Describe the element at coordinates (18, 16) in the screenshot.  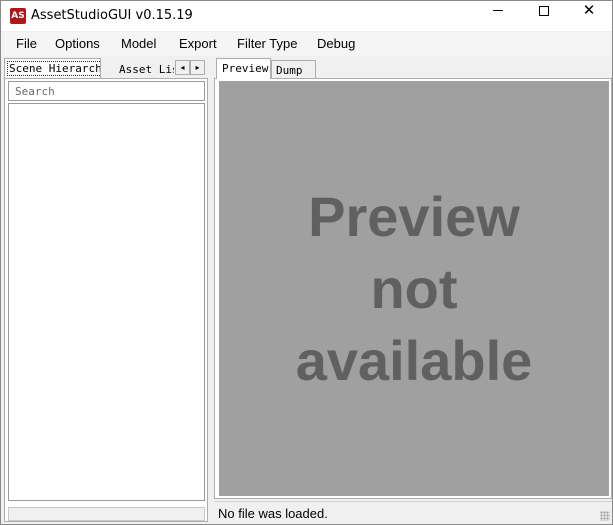
I see `app-logo-icon: AS` at that location.